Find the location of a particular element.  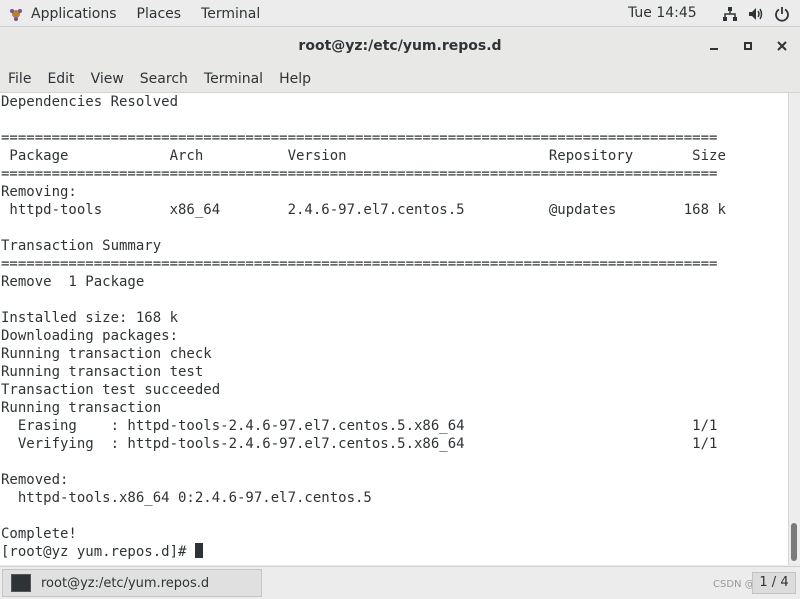

terminal-line: Downloading packages: is located at coordinates (90, 336).